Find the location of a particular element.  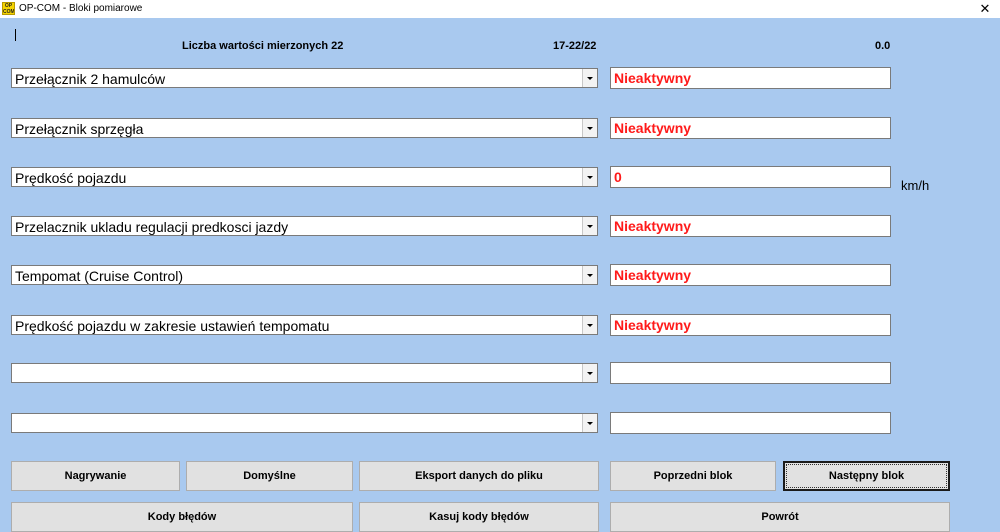

record-button: Nagrywanie is located at coordinates (95, 476).